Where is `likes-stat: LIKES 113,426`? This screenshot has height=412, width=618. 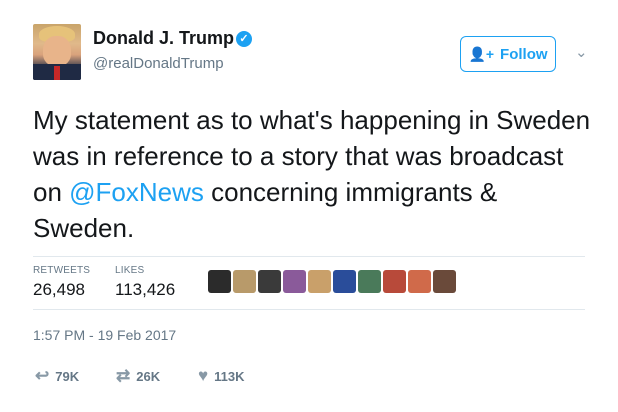 likes-stat: LIKES 113,426 is located at coordinates (145, 282).